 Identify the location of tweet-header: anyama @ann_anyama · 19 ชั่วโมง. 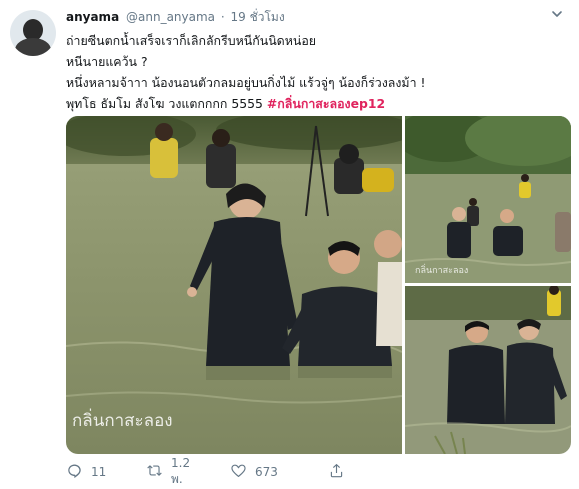
(175, 17).